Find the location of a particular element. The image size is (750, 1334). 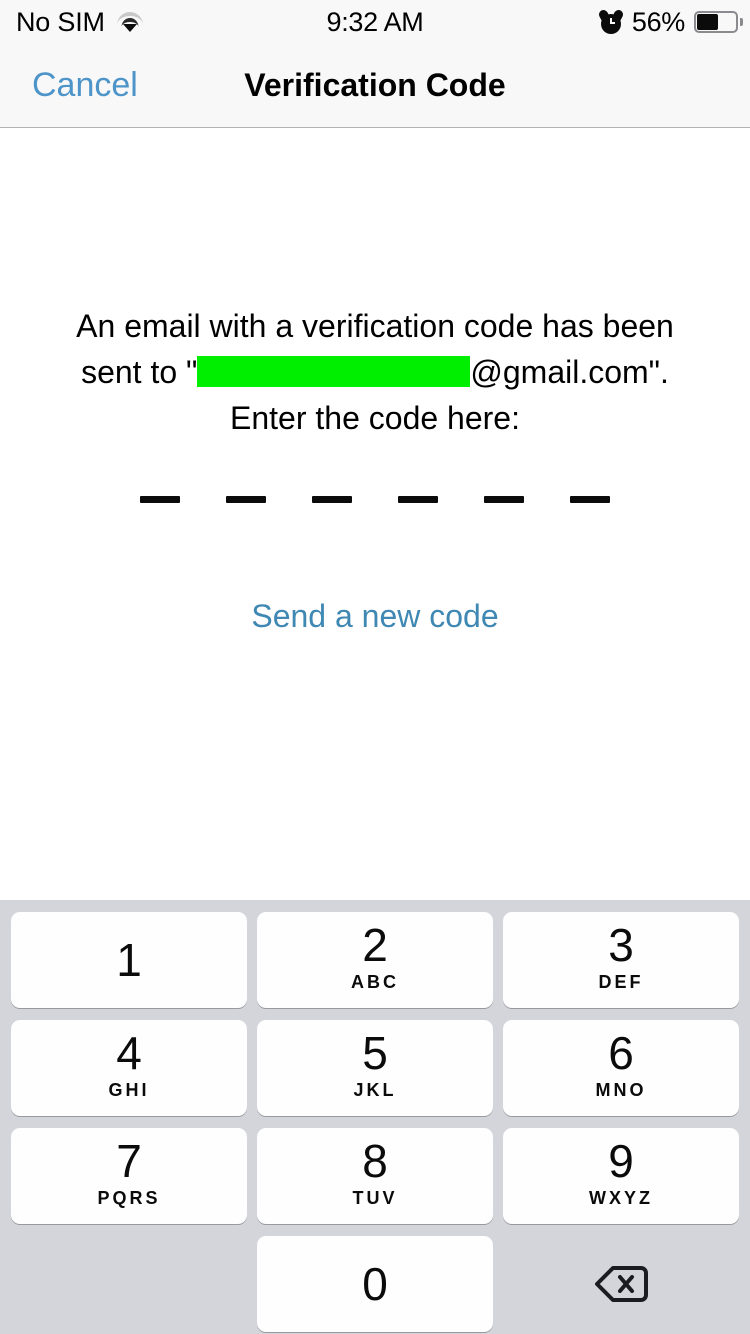

keypad-key-5: 5 JKL is located at coordinates (375, 1068).